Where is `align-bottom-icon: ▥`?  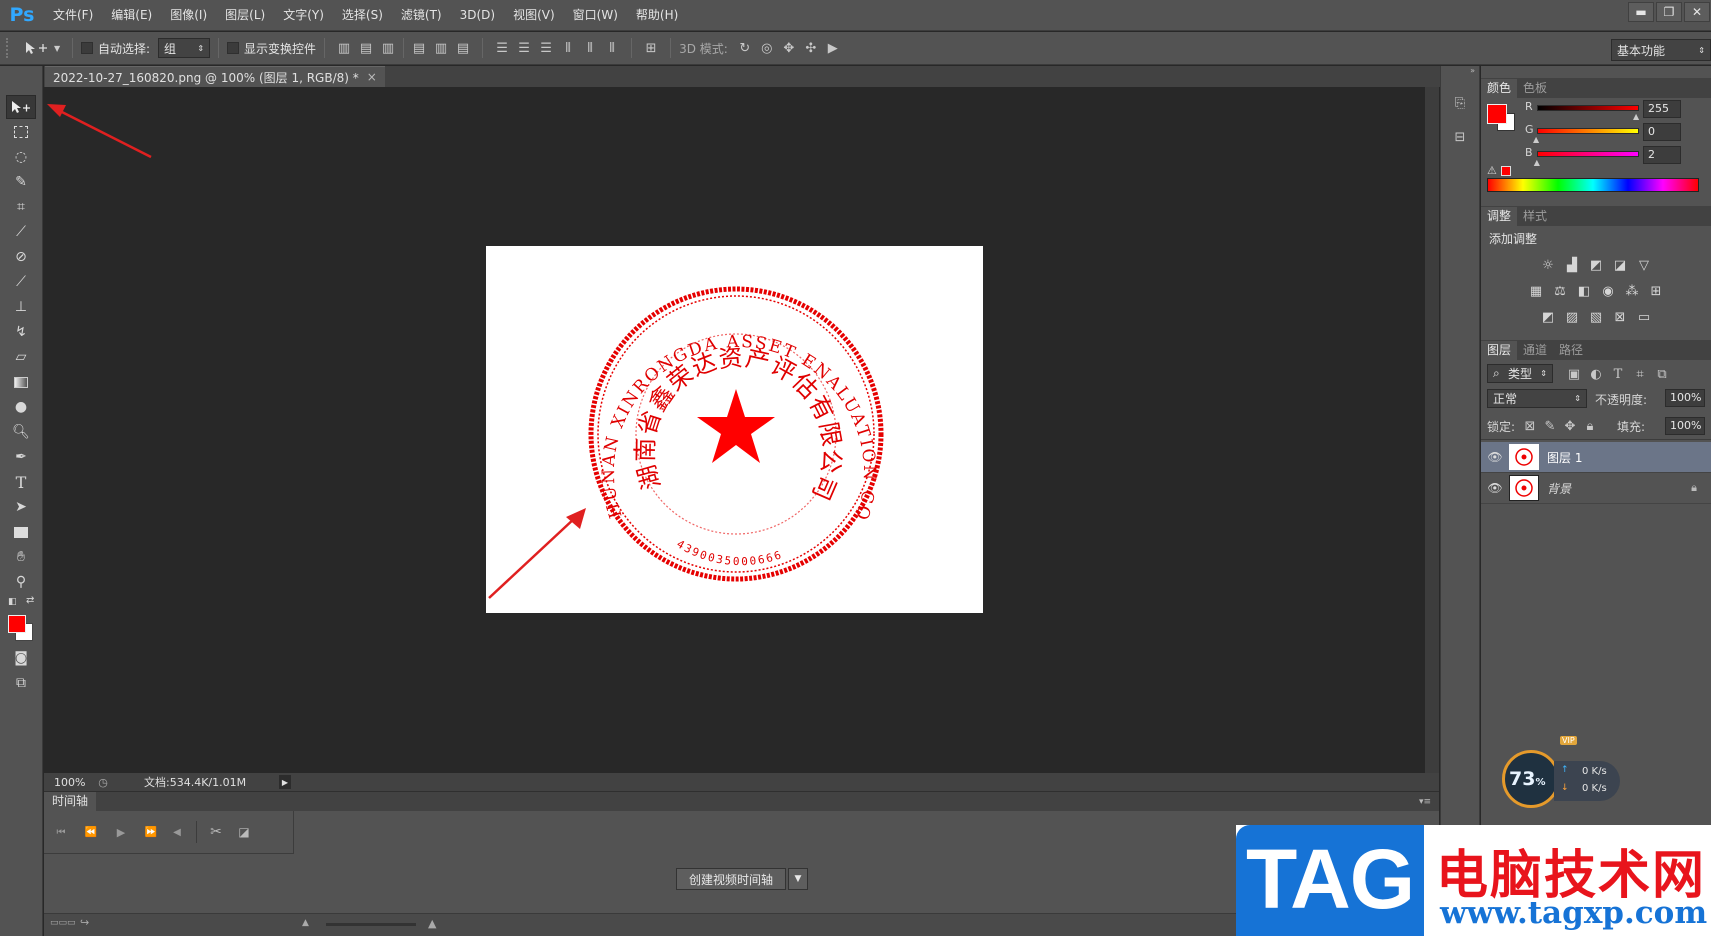
align-bottom-icon: ▥ is located at coordinates (388, 48).